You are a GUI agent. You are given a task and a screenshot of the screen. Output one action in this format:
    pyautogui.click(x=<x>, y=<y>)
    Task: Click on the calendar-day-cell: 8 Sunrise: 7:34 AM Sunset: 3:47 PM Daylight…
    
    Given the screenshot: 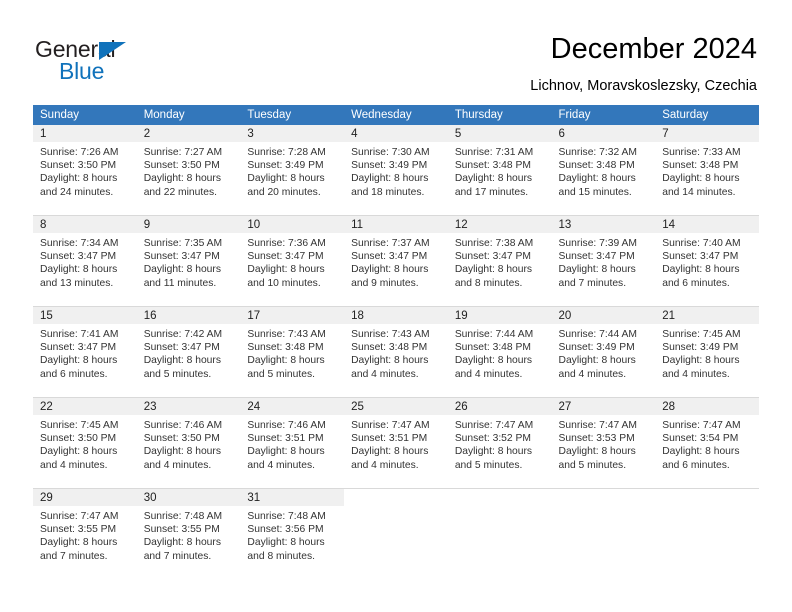 What is the action you would take?
    pyautogui.click(x=85, y=261)
    